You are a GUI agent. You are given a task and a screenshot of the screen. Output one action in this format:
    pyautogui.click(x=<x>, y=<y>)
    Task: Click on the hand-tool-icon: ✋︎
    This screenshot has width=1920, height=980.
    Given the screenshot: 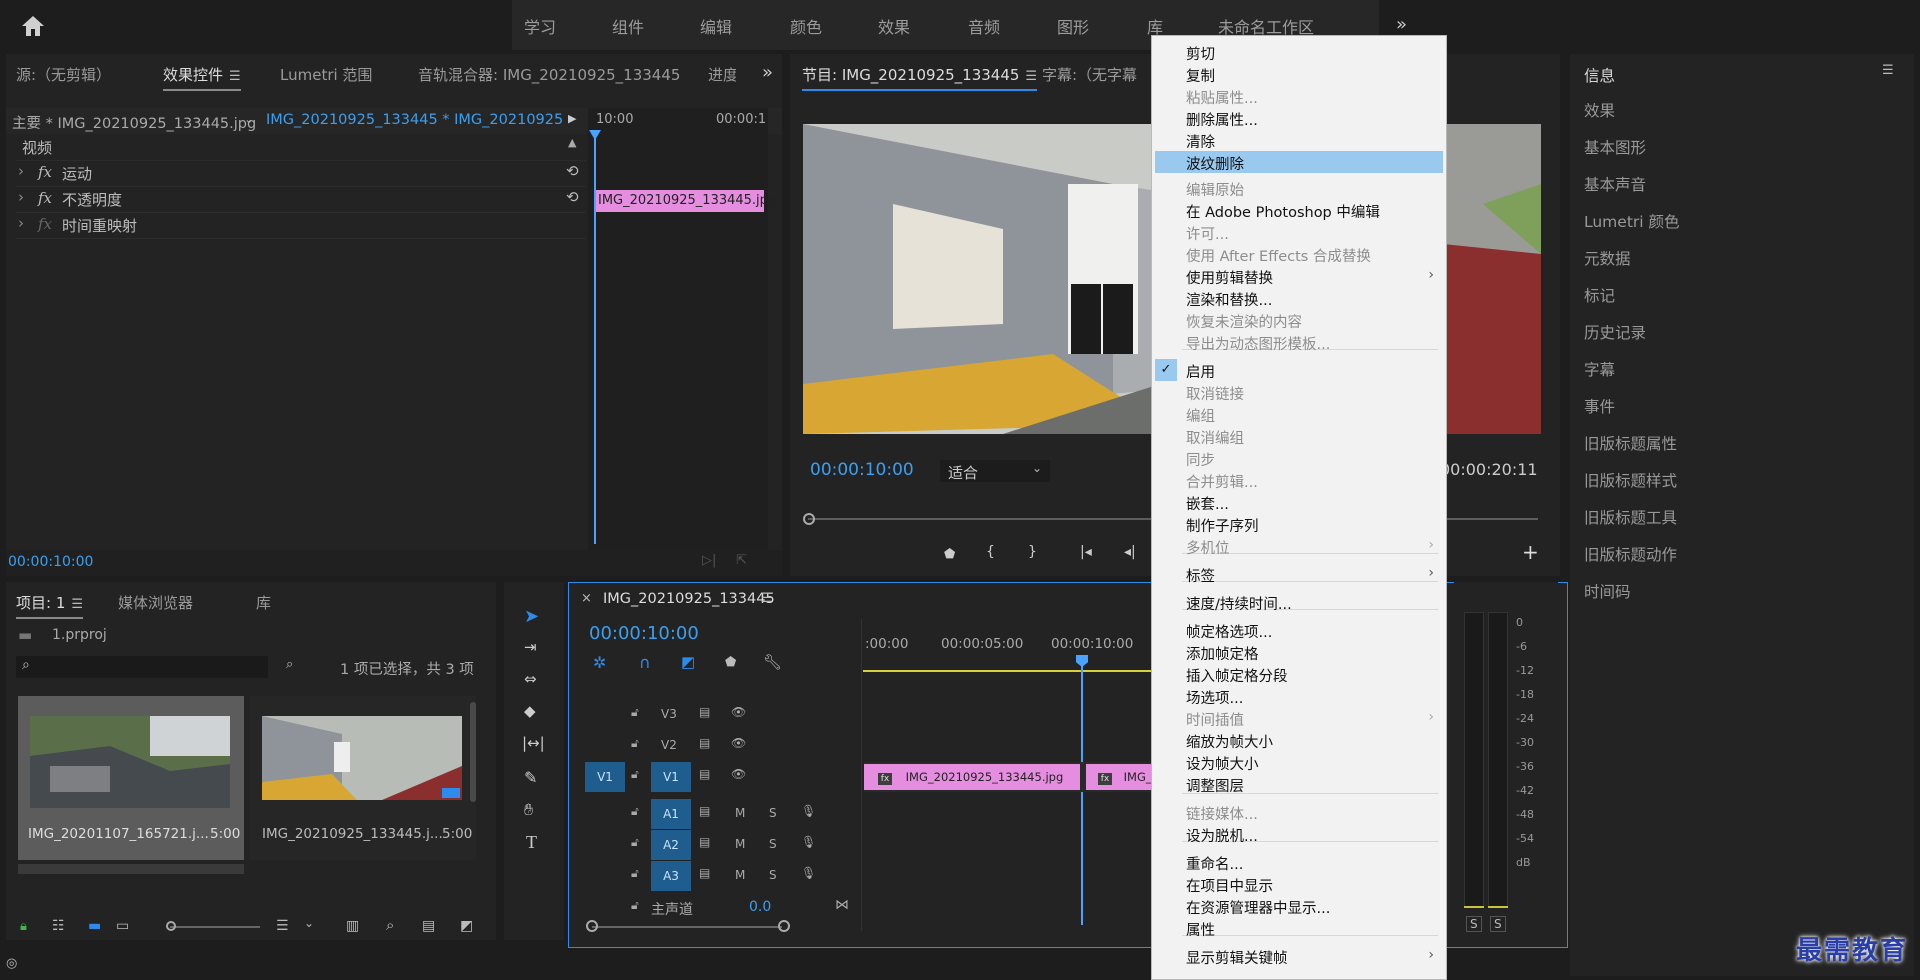 What is the action you would take?
    pyautogui.click(x=528, y=810)
    